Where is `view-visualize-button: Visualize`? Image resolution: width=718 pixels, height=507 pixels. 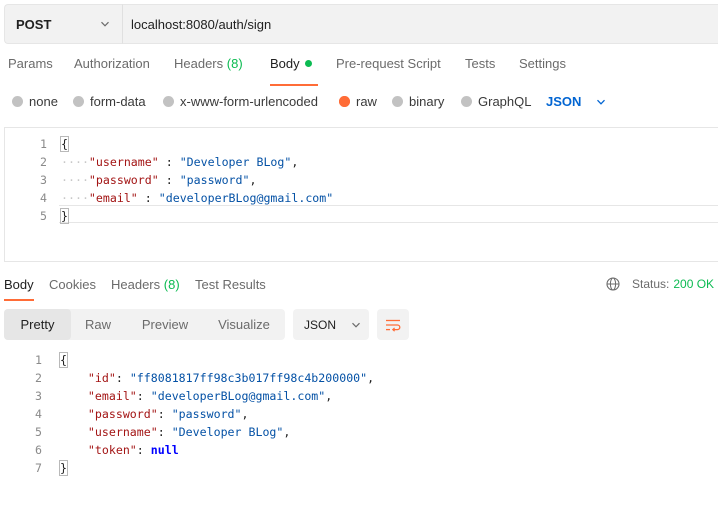 view-visualize-button: Visualize is located at coordinates (244, 324).